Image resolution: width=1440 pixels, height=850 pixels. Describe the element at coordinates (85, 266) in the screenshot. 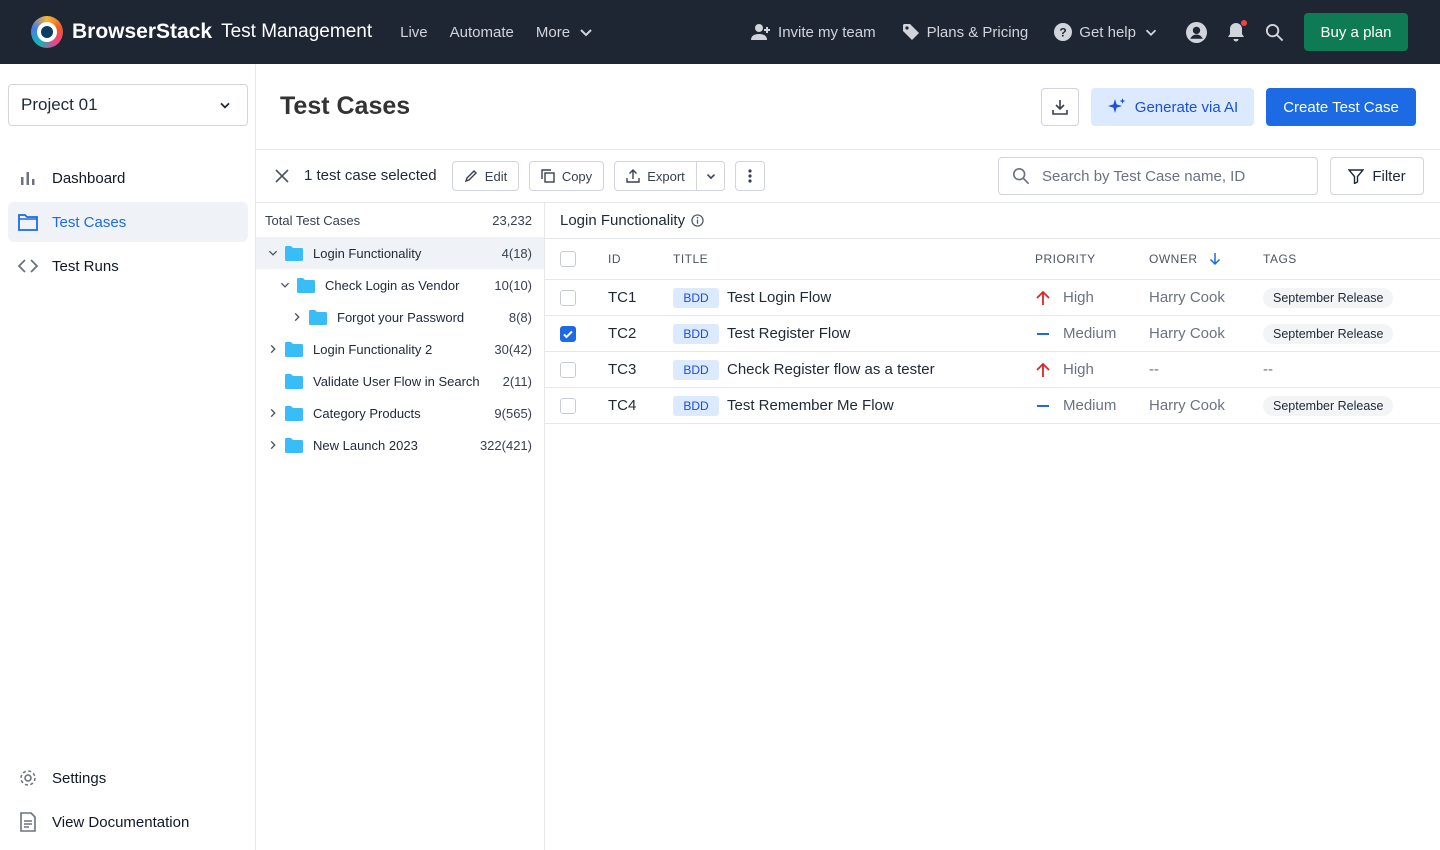

I see `sidebar-item-label: Test Runs` at that location.